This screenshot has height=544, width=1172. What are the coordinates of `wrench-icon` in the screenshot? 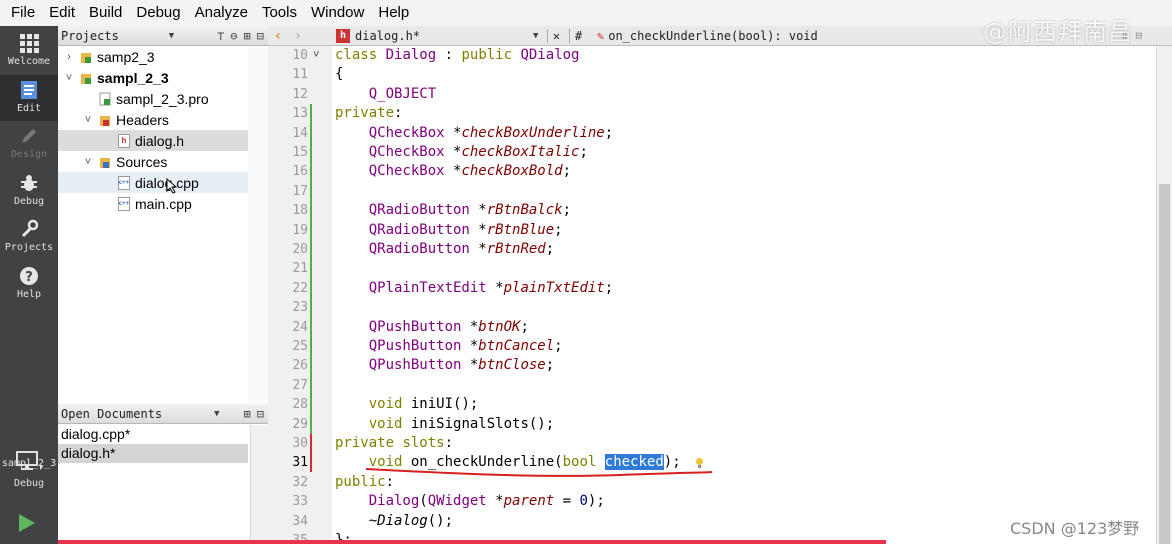 It's located at (29, 229).